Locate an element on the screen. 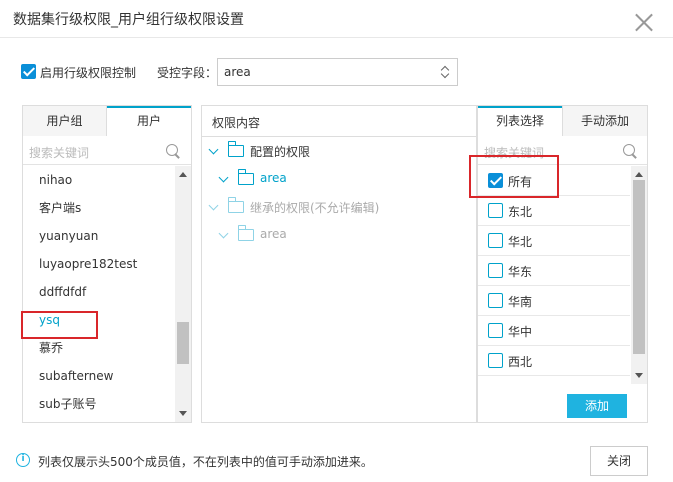  select-arrows-icon is located at coordinates (445, 72).